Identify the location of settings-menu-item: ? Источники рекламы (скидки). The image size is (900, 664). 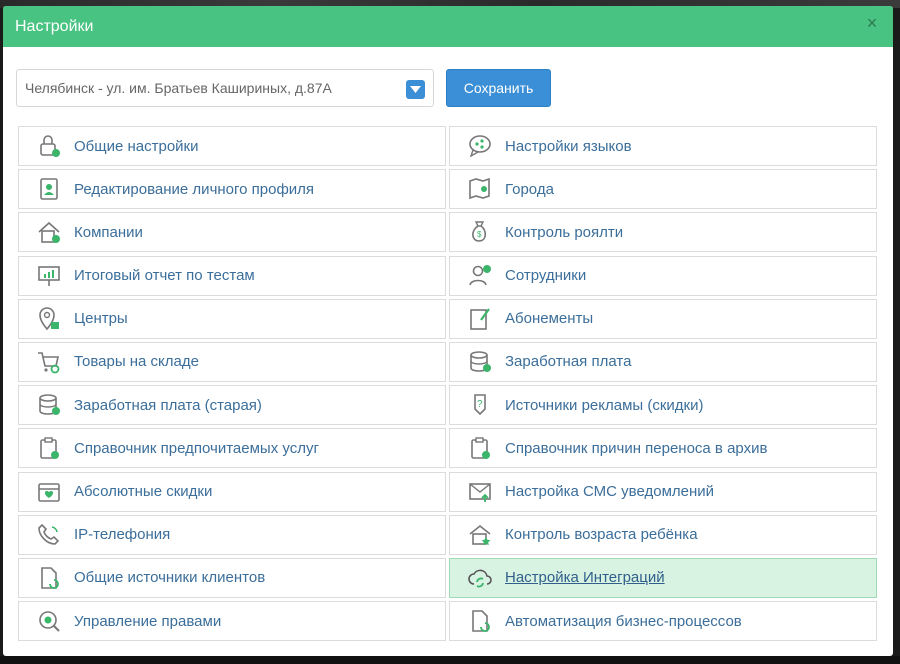
(663, 405).